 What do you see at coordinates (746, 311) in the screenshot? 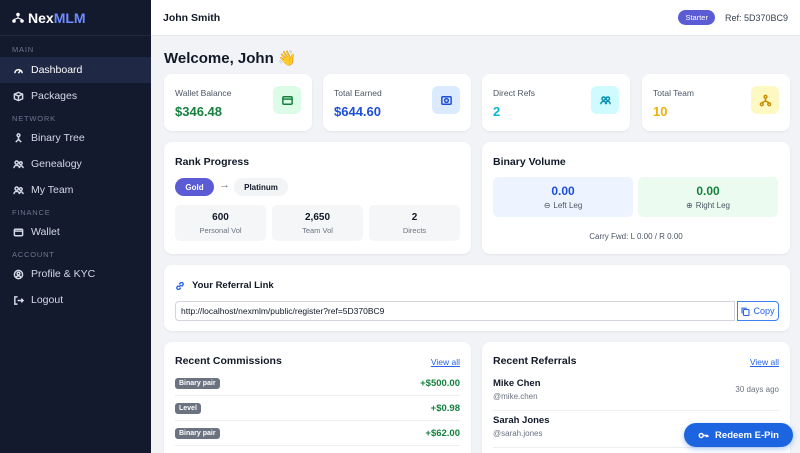
I see `copy-icon` at bounding box center [746, 311].